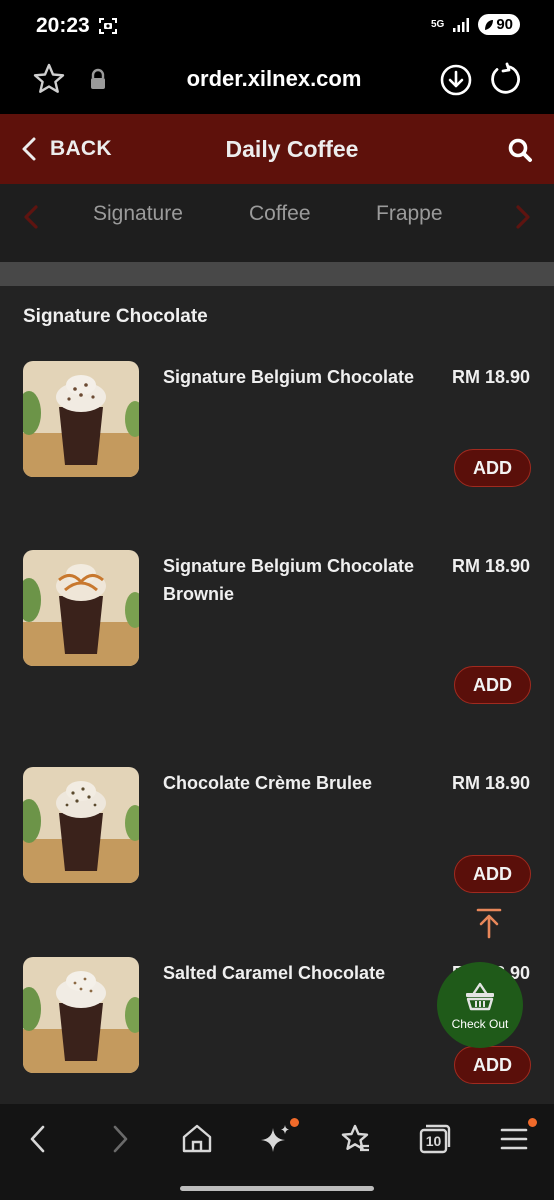  What do you see at coordinates (480, 1024) in the screenshot?
I see `checkout-label: Check Out` at bounding box center [480, 1024].